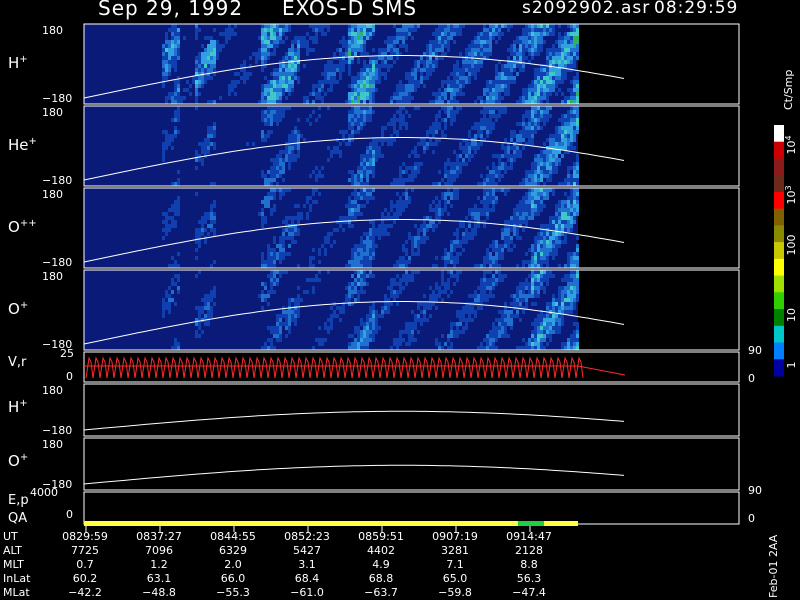 The height and width of the screenshot is (600, 800). What do you see at coordinates (529, 564) in the screenshot?
I see `orbit-value: 8.8` at bounding box center [529, 564].